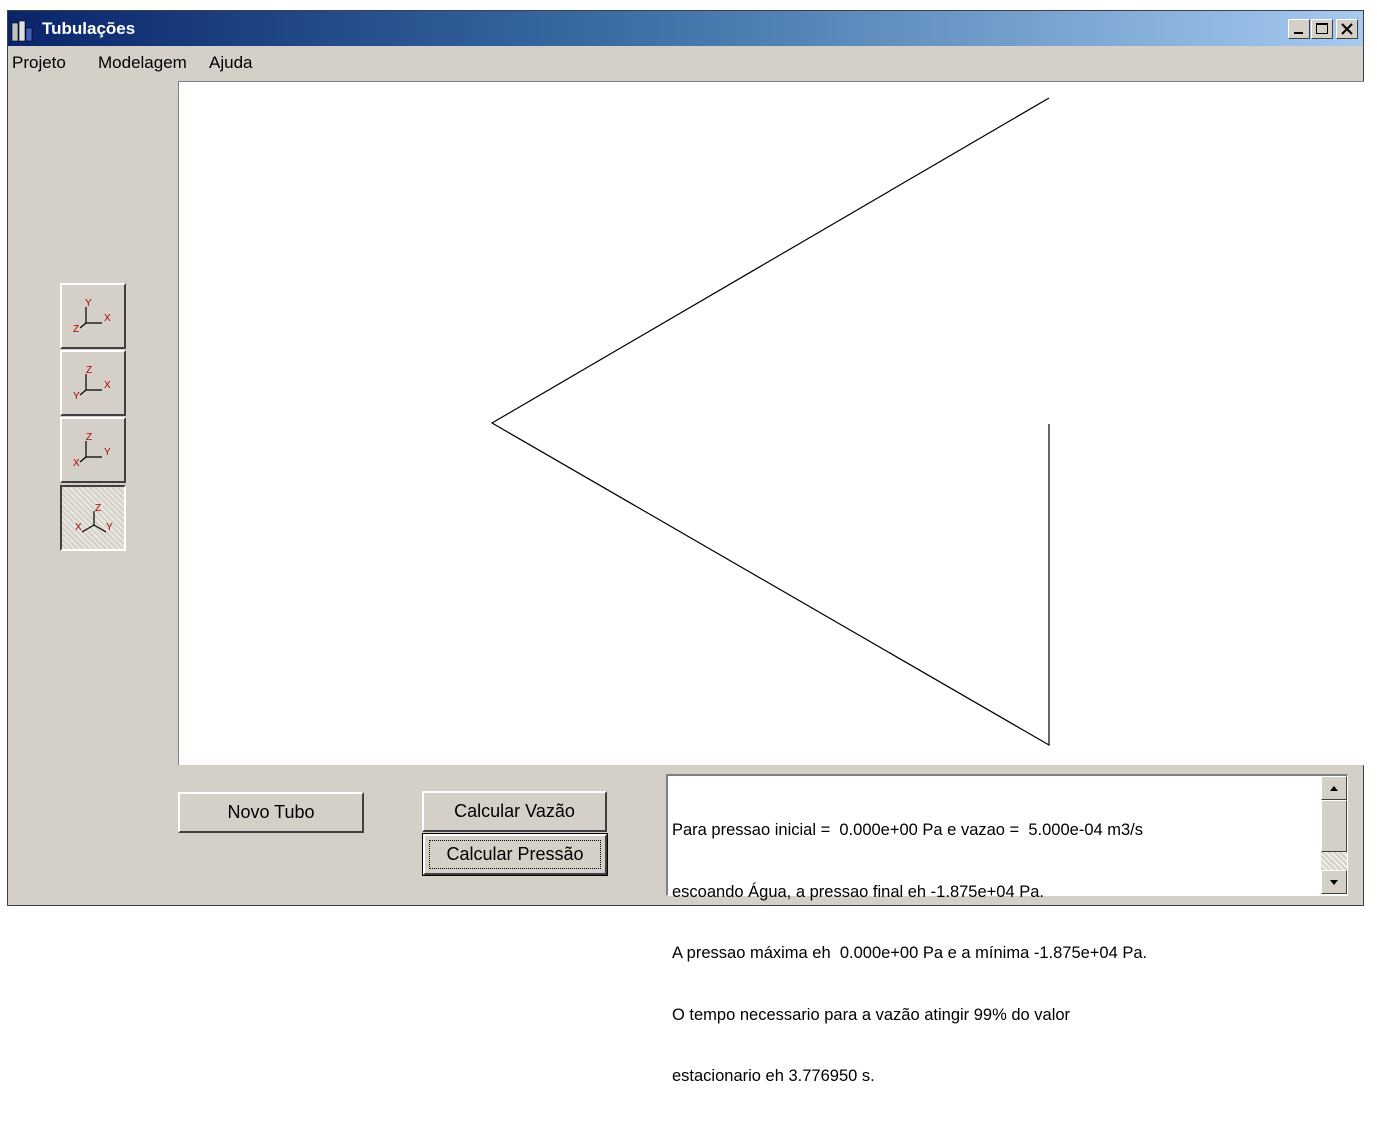 This screenshot has height=1128, width=1377. I want to click on vertical-scrollbar, so click(1334, 835).